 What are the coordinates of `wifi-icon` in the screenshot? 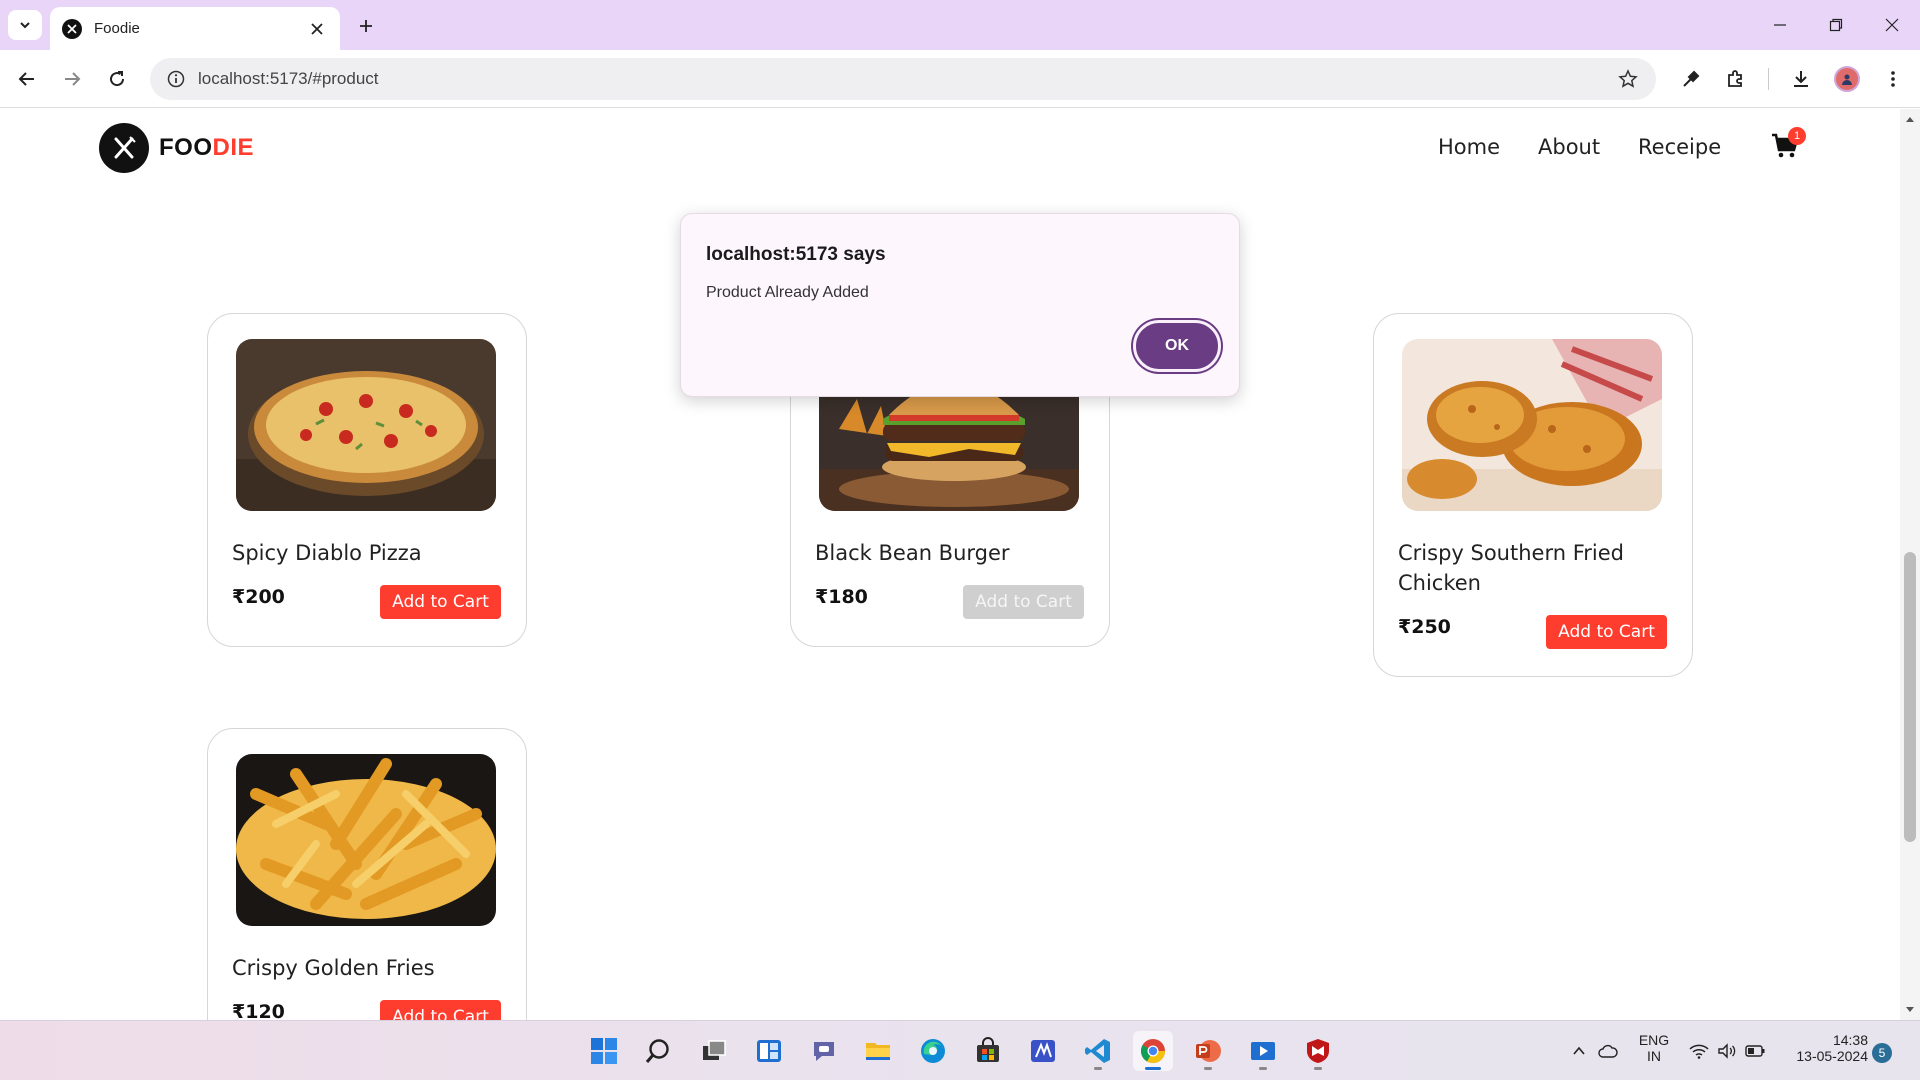 It's located at (1699, 1051).